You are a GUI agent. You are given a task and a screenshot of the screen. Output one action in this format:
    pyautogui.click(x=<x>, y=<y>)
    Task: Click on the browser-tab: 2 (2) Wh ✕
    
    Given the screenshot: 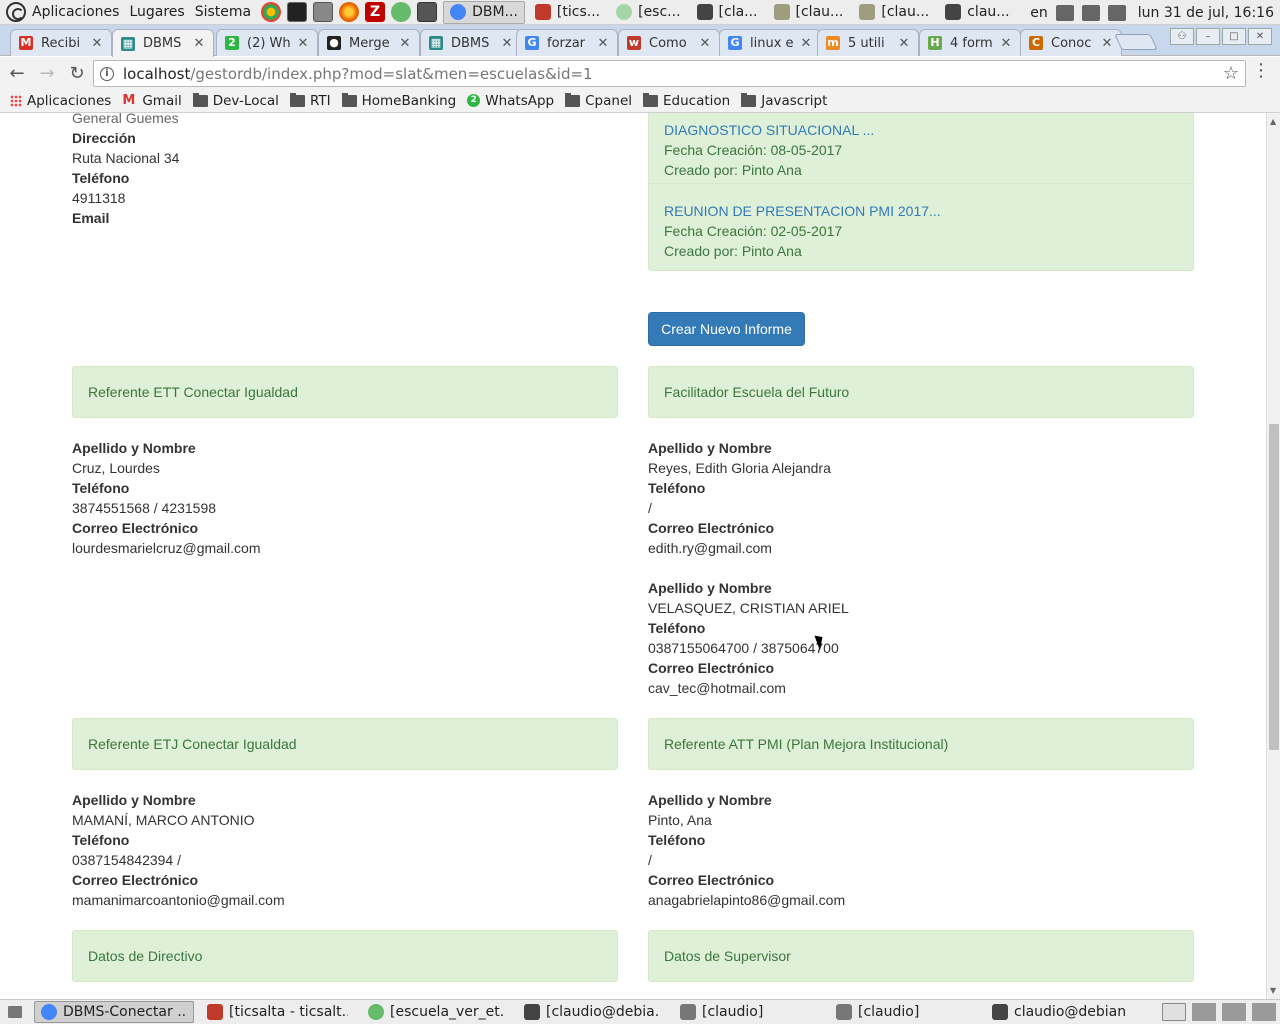 What is the action you would take?
    pyautogui.click(x=267, y=42)
    